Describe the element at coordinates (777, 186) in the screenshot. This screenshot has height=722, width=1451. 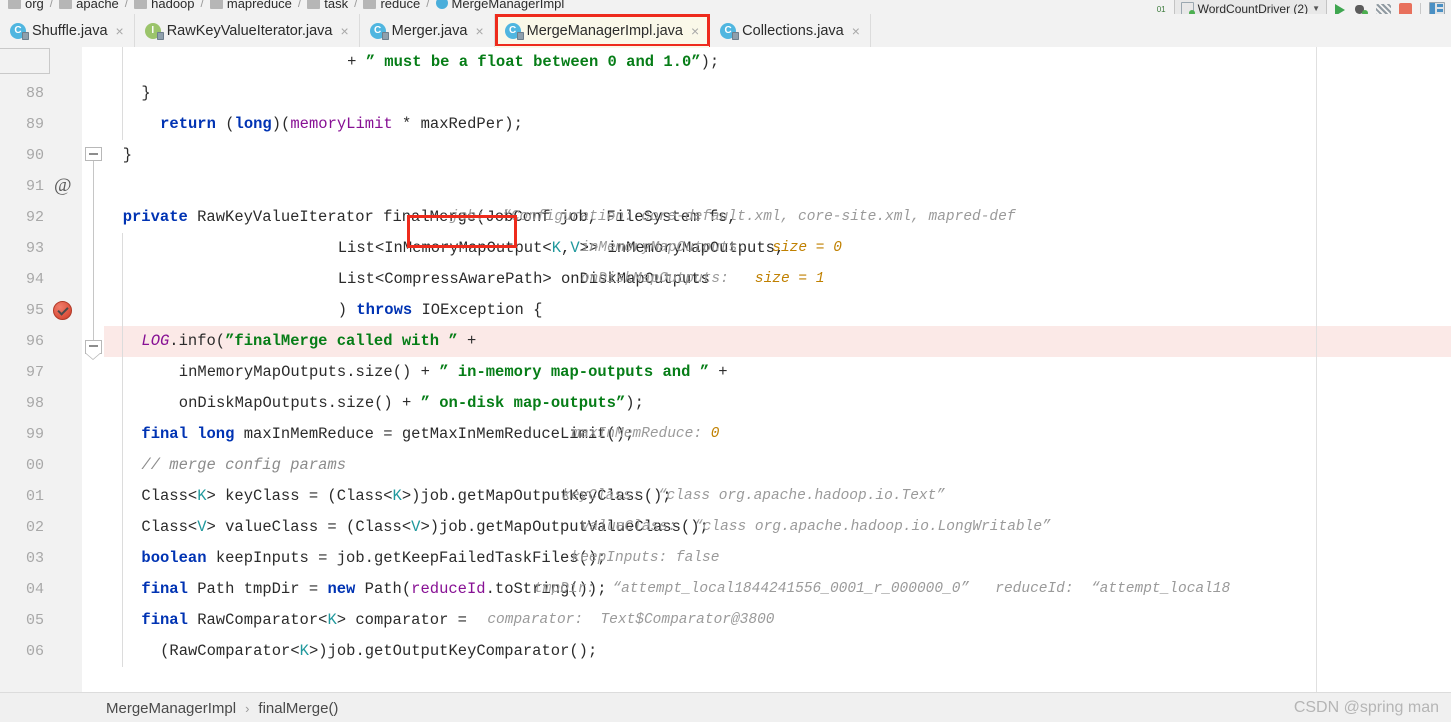
I see `code-line` at that location.